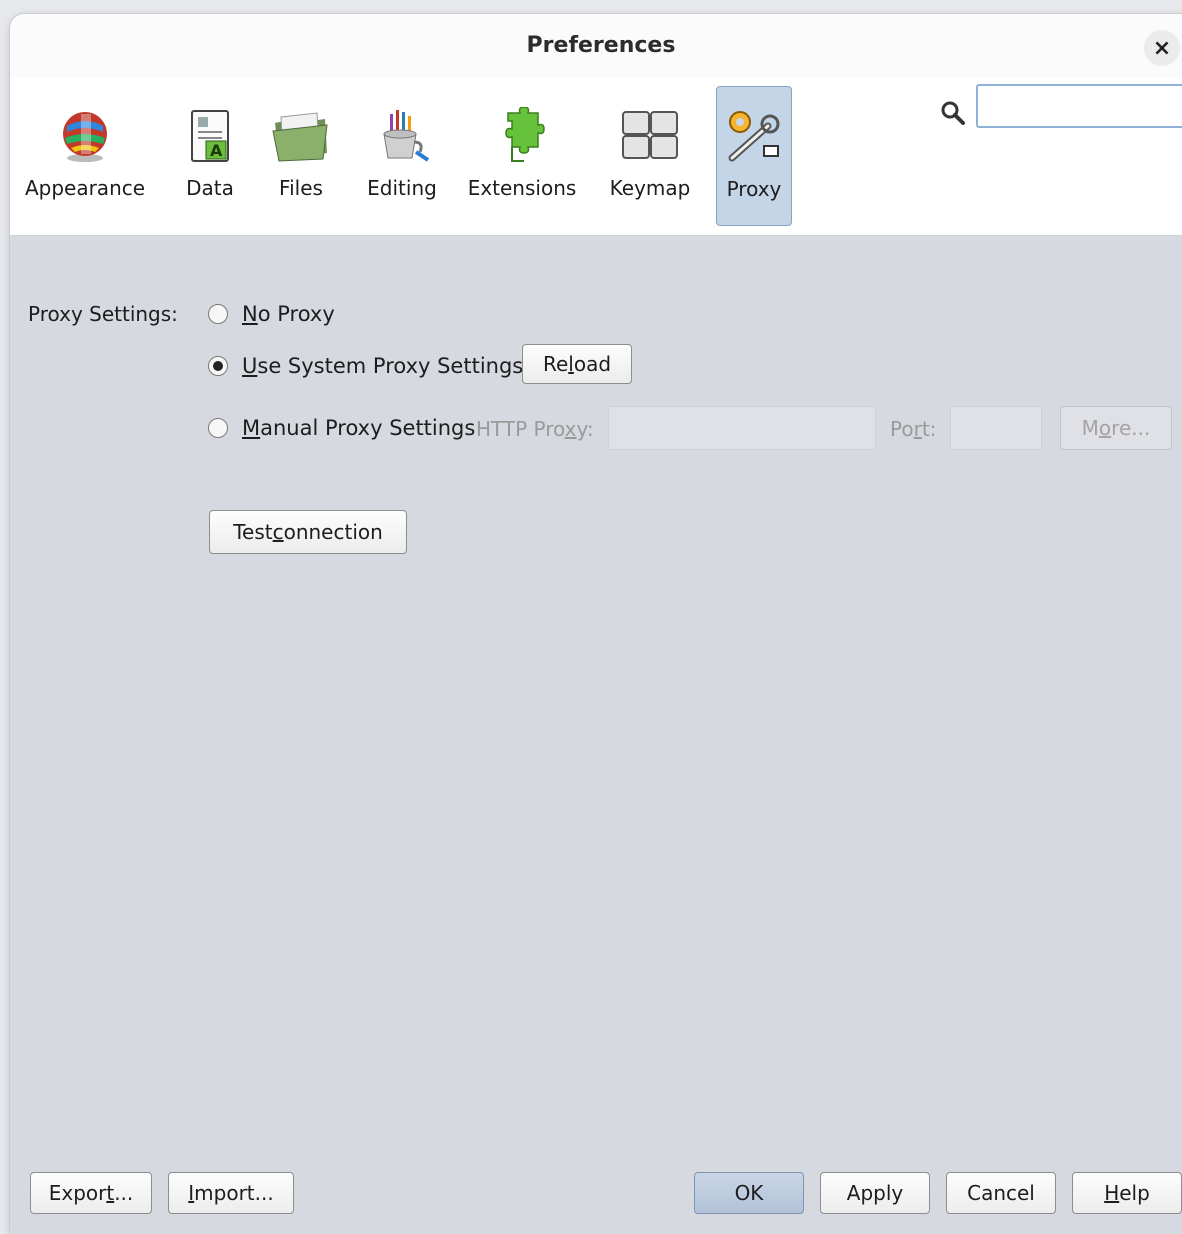  Describe the element at coordinates (301, 136) in the screenshot. I see `folder-icon` at that location.